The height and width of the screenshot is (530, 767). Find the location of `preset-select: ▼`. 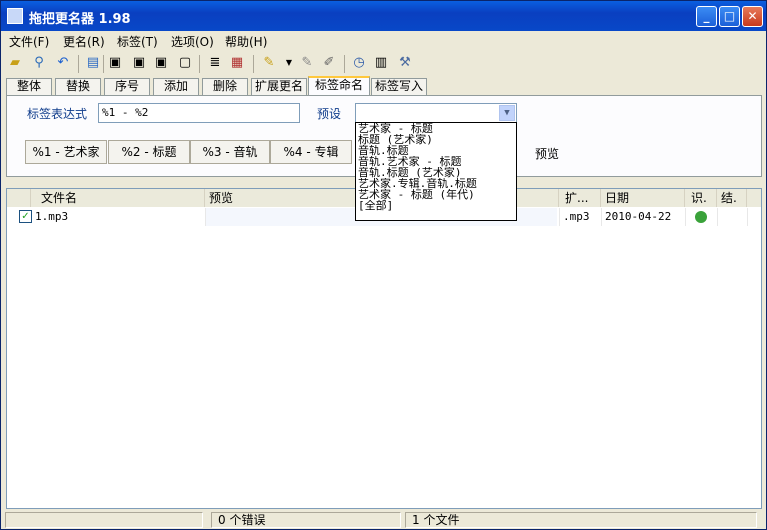

preset-select: ▼ is located at coordinates (436, 113).